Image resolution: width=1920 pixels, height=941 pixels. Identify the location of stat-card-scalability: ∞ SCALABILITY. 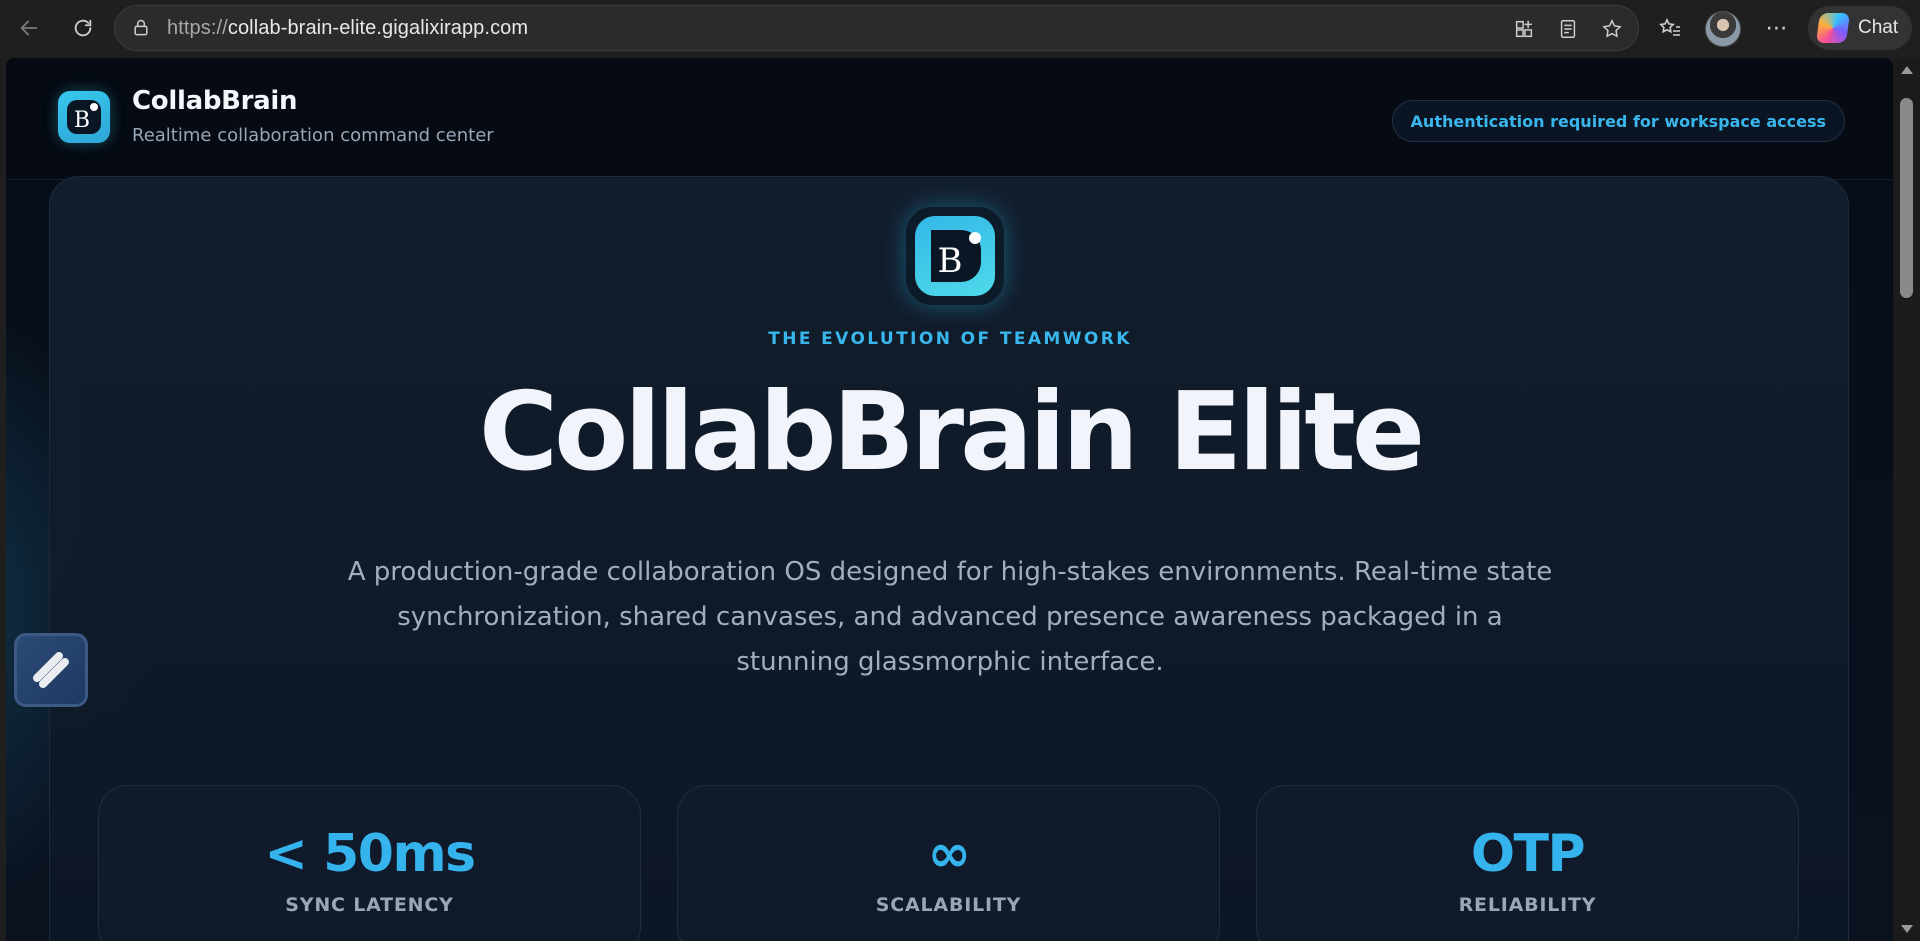
(948, 863).